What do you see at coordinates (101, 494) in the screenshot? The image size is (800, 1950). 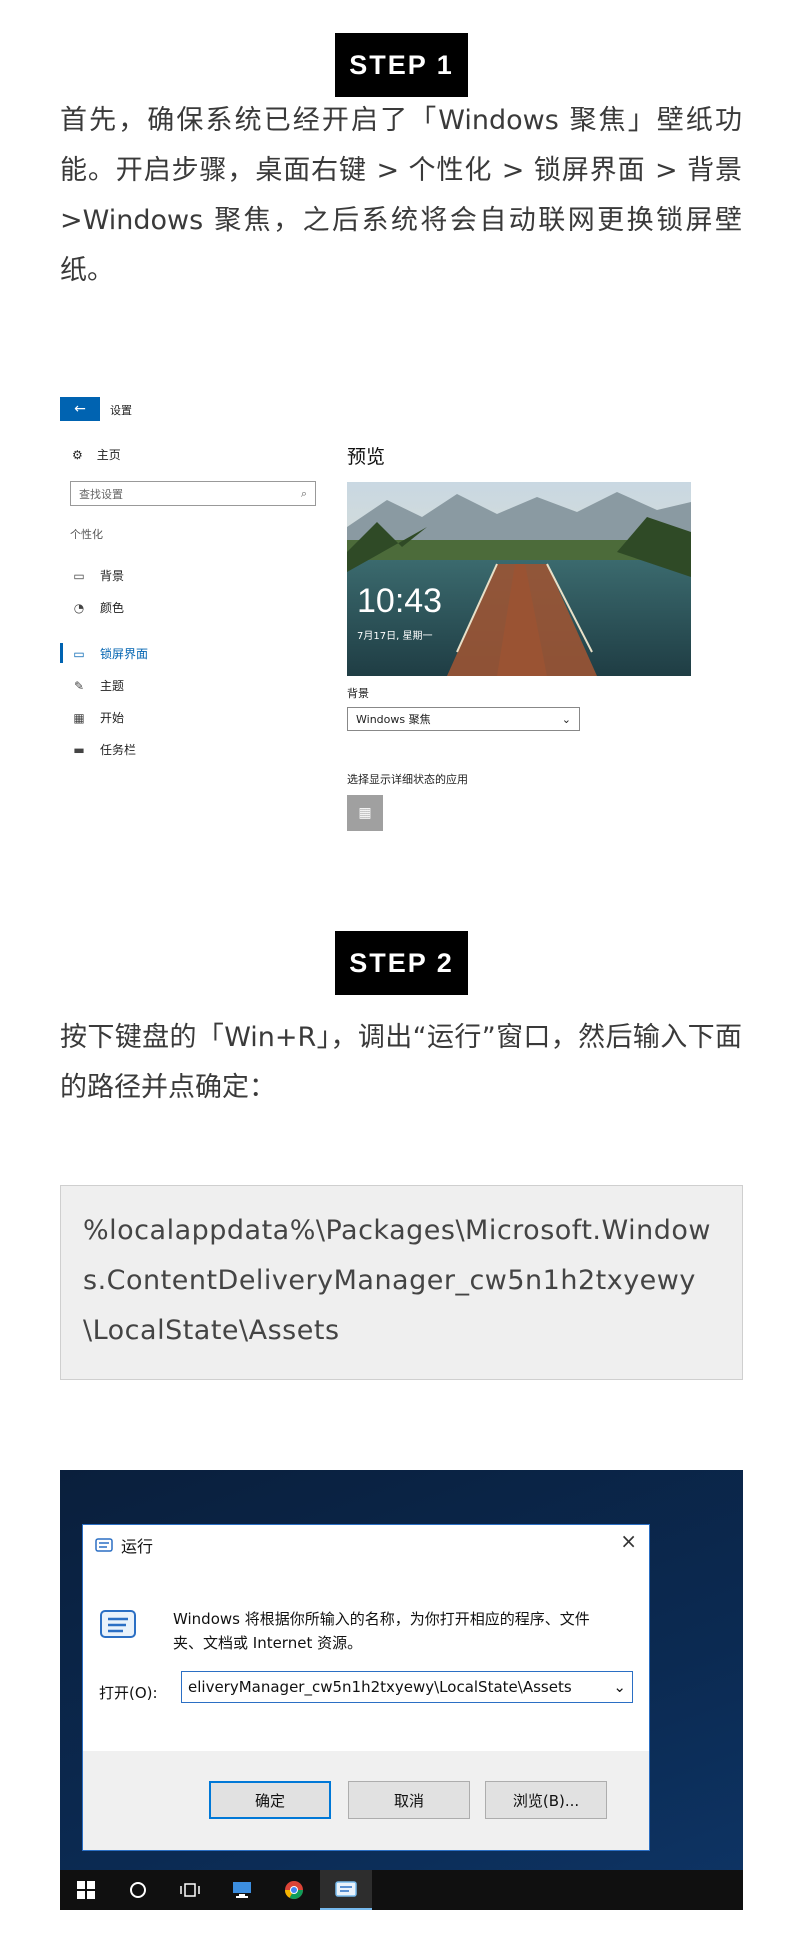 I see `search-placeholder: 查找设置` at bounding box center [101, 494].